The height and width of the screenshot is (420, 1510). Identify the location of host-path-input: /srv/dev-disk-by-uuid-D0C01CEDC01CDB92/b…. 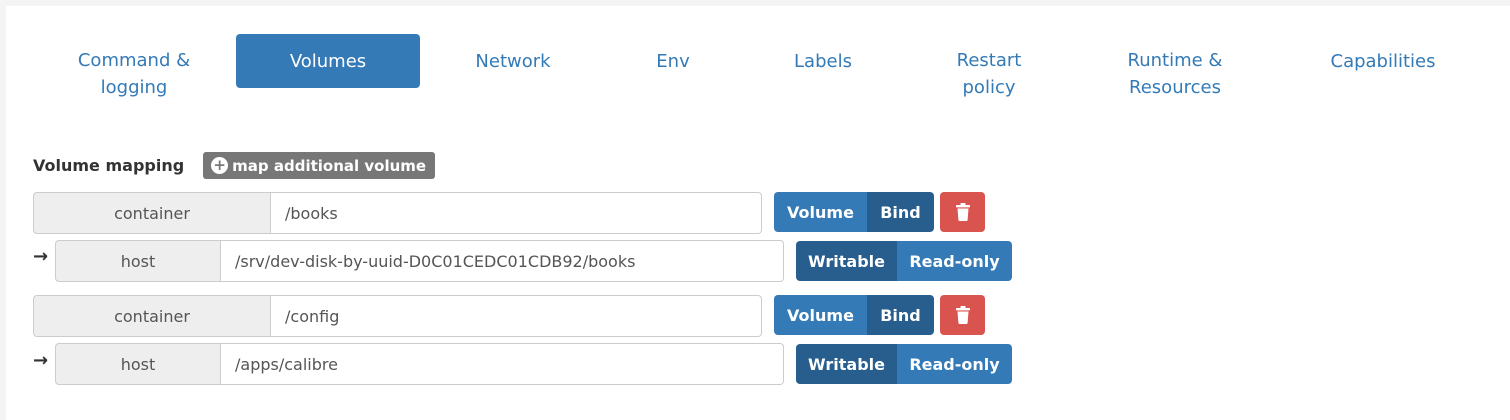
(502, 261).